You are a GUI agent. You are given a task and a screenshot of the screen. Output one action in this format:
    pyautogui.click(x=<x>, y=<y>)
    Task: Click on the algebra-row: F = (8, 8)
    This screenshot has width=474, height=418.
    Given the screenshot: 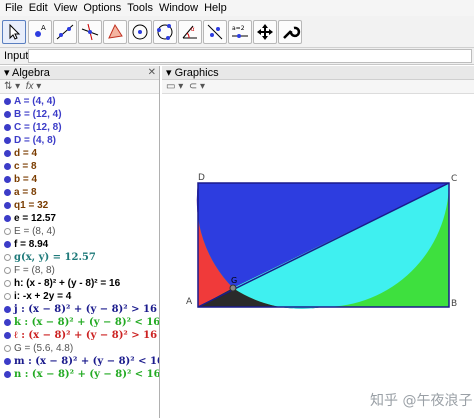 What is the action you would take?
    pyautogui.click(x=79, y=270)
    